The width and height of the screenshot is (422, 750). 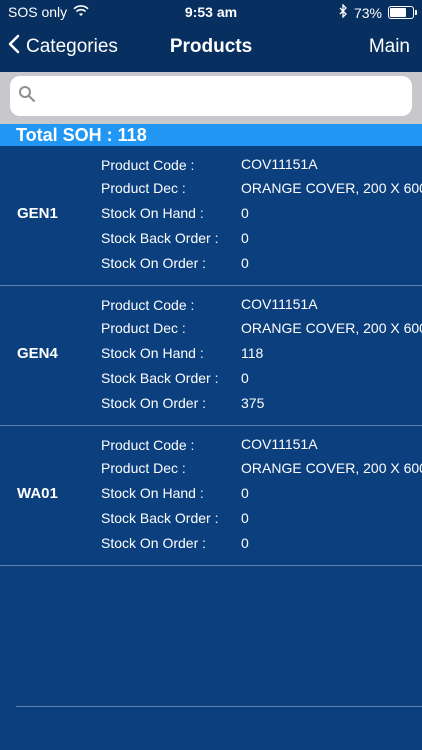 What do you see at coordinates (252, 353) in the screenshot?
I see `stock-on-hand-value: 118` at bounding box center [252, 353].